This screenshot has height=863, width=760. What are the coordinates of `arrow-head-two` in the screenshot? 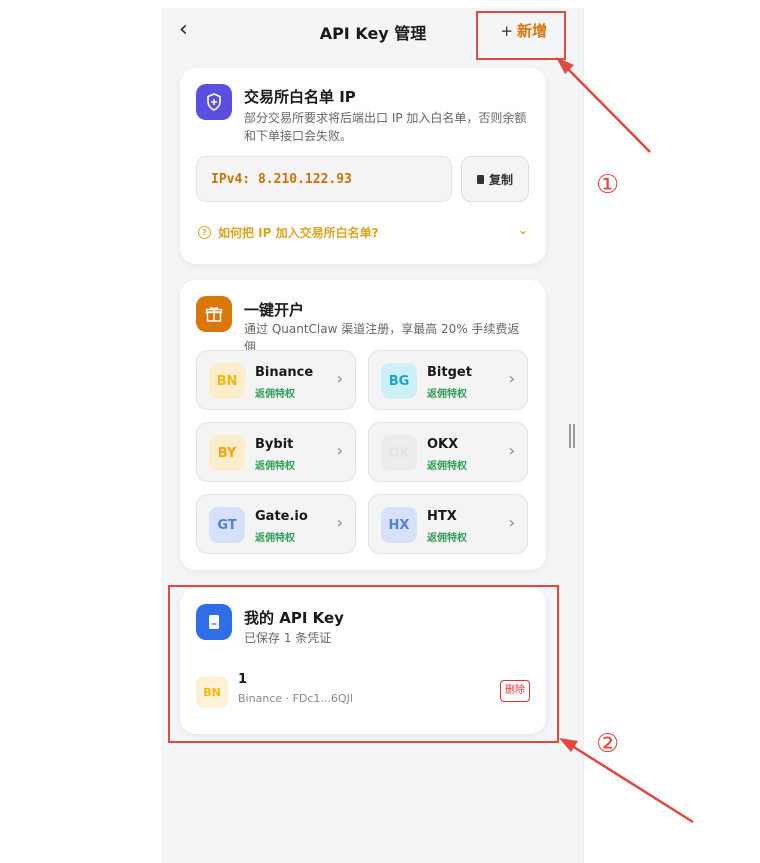 It's located at (568, 745).